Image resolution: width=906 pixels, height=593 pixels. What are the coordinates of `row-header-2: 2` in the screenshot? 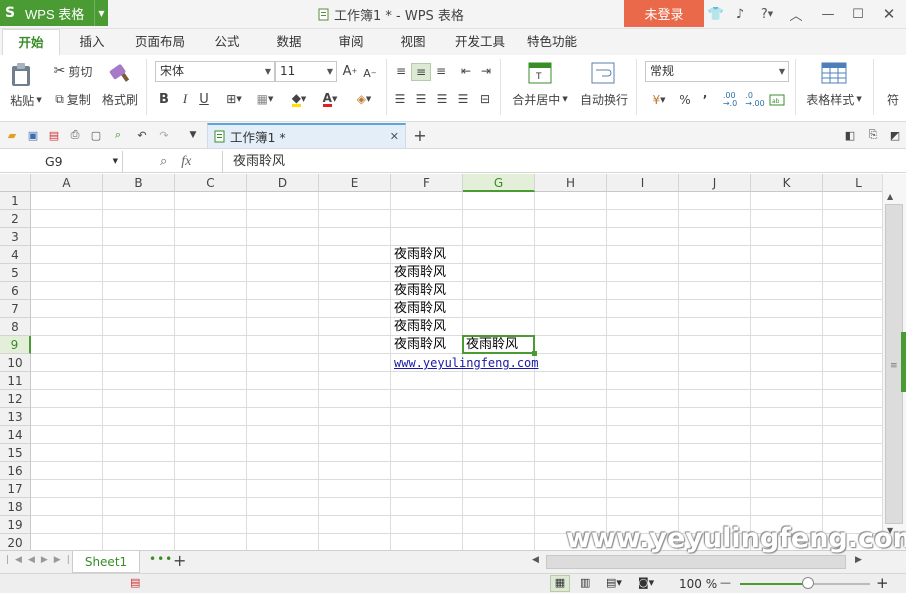 It's located at (15, 219).